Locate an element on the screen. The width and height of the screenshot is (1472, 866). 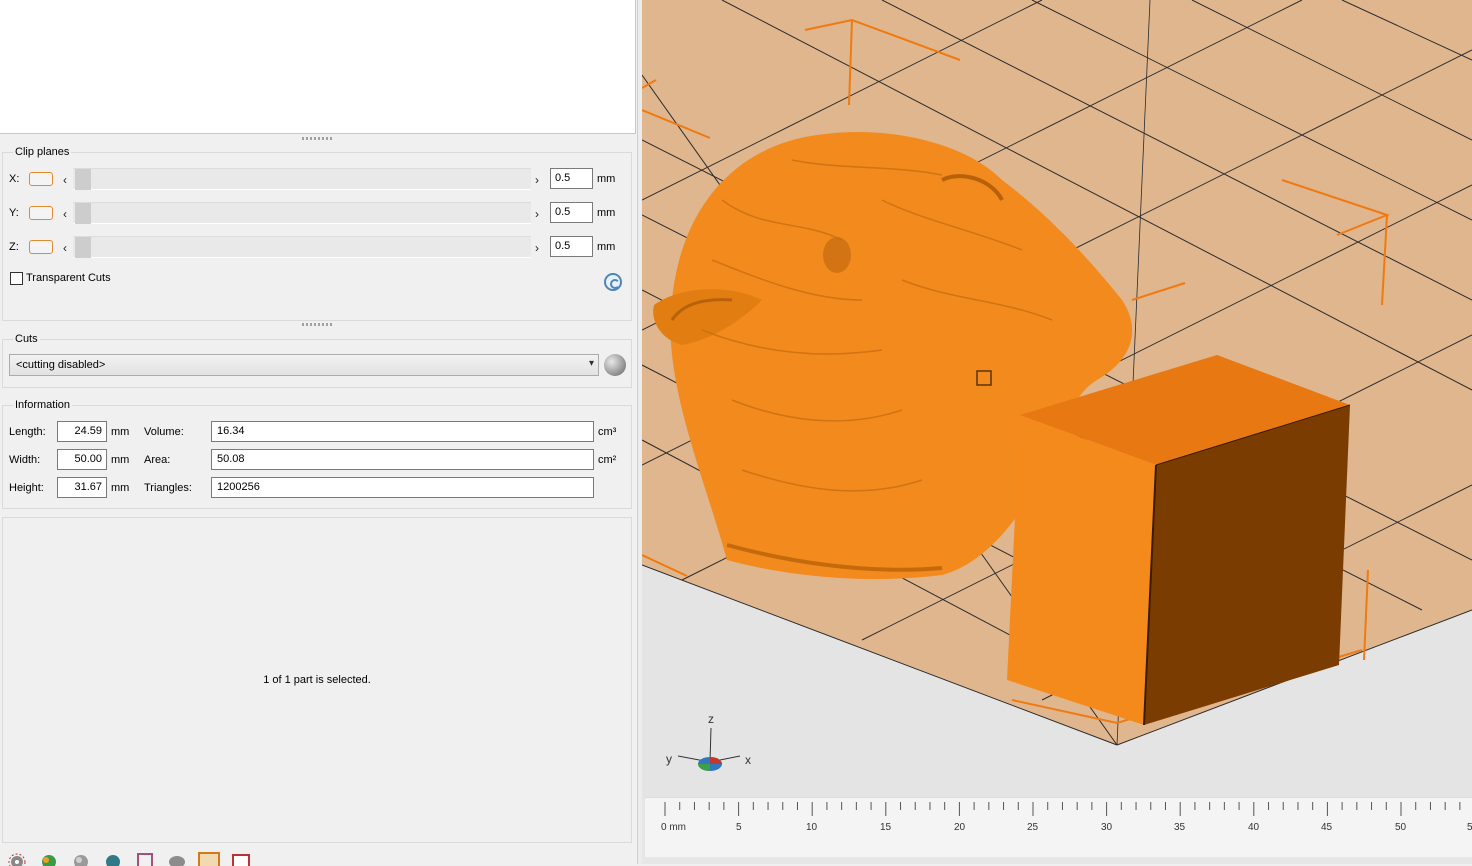
transparent-cuts-checkbox is located at coordinates (16, 278).